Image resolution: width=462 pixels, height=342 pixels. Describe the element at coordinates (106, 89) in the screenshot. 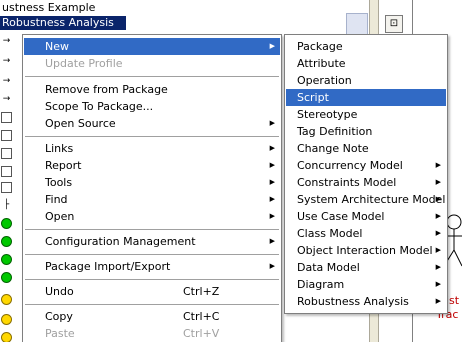

I see `menu-item-label: Remove from Package` at that location.